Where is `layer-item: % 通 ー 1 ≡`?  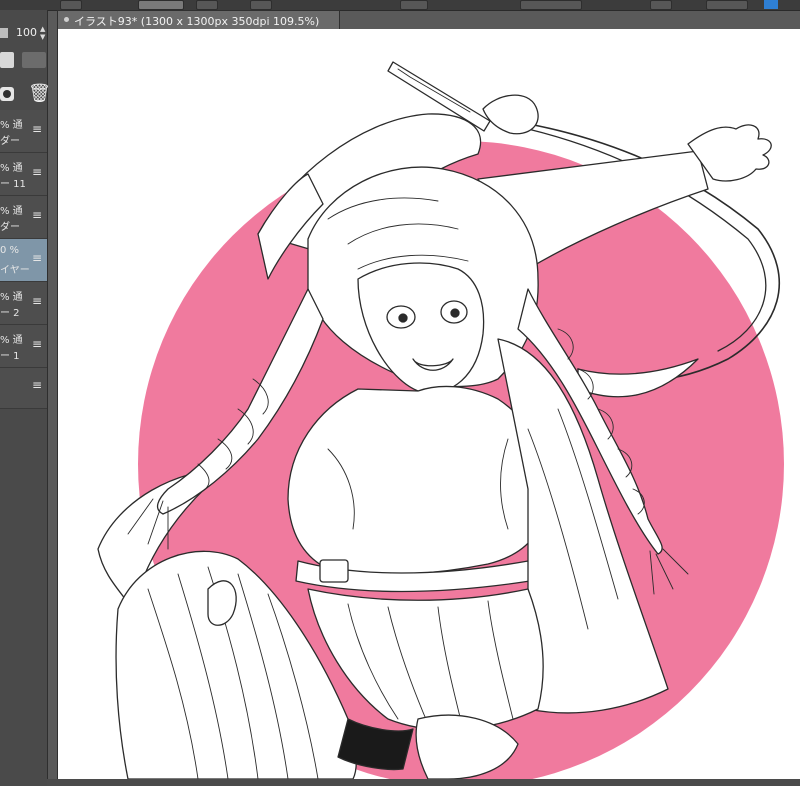 layer-item: % 通 ー 1 ≡ is located at coordinates (23, 346).